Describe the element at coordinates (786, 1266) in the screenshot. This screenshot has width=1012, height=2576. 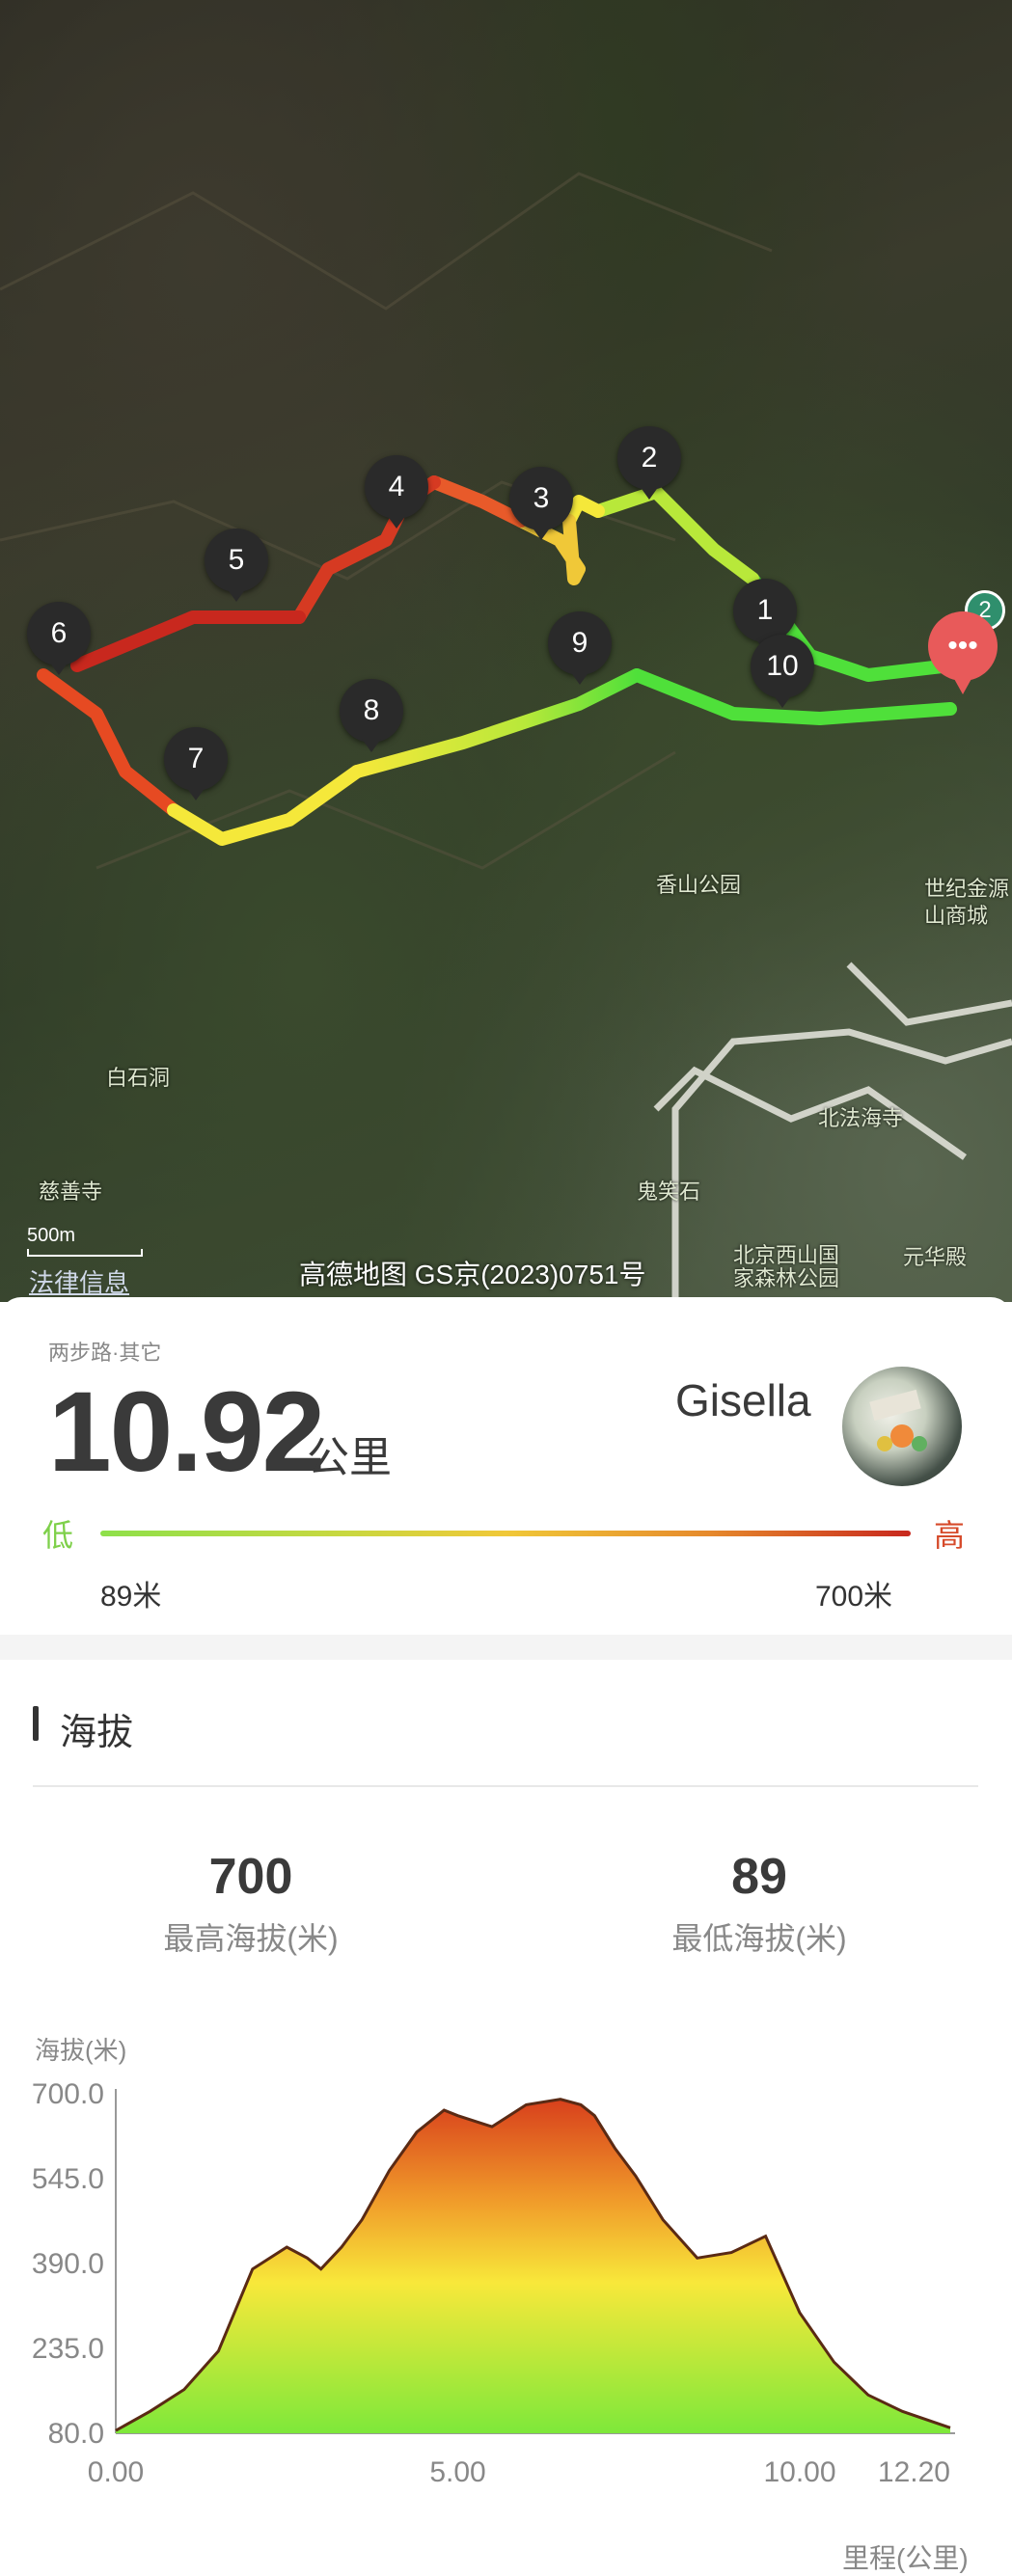
I see `map-label: 北京西山国家森林公园` at that location.